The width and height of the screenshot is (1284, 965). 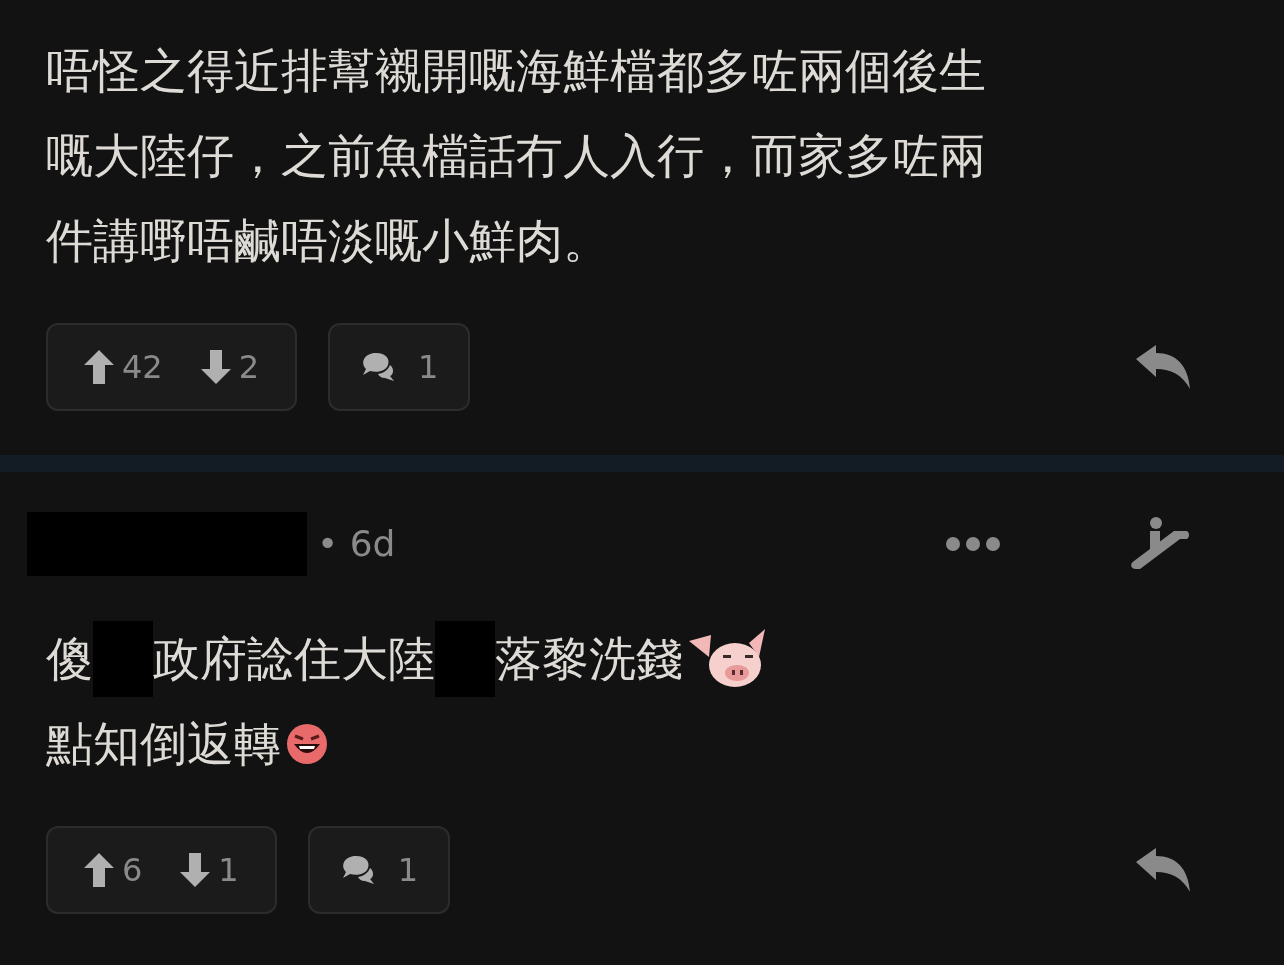 What do you see at coordinates (1160, 544) in the screenshot?
I see `escalator-icon` at bounding box center [1160, 544].